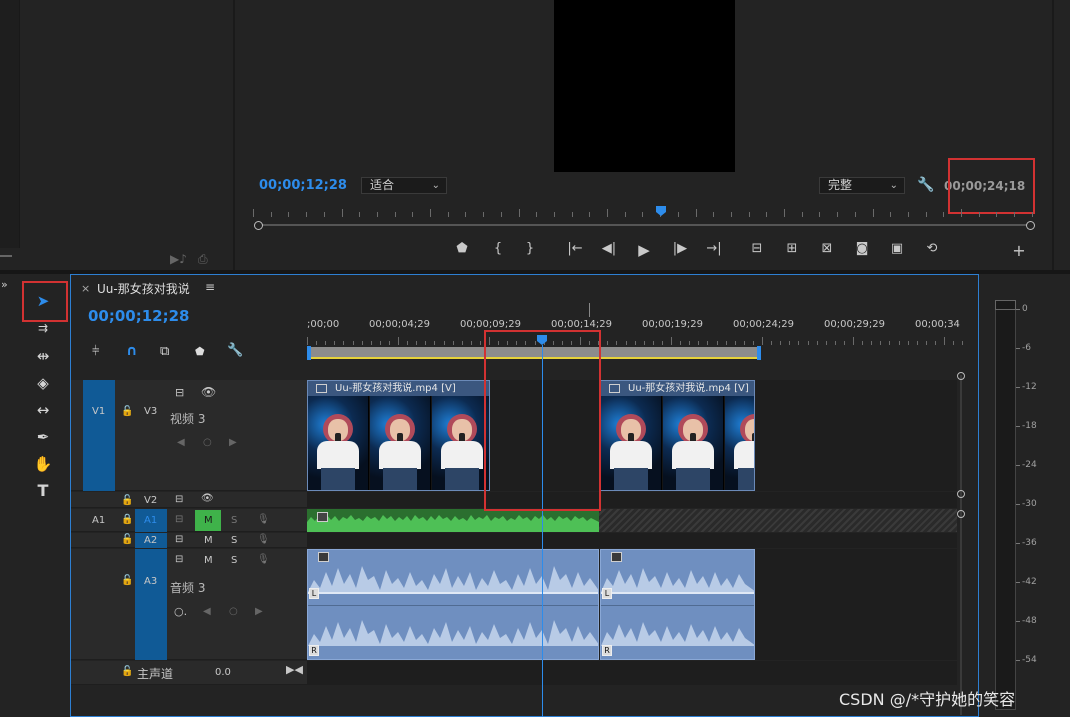 This screenshot has width=1070, height=717. I want to click on sequence-tab: Uu-那女孩对我说, so click(143, 288).